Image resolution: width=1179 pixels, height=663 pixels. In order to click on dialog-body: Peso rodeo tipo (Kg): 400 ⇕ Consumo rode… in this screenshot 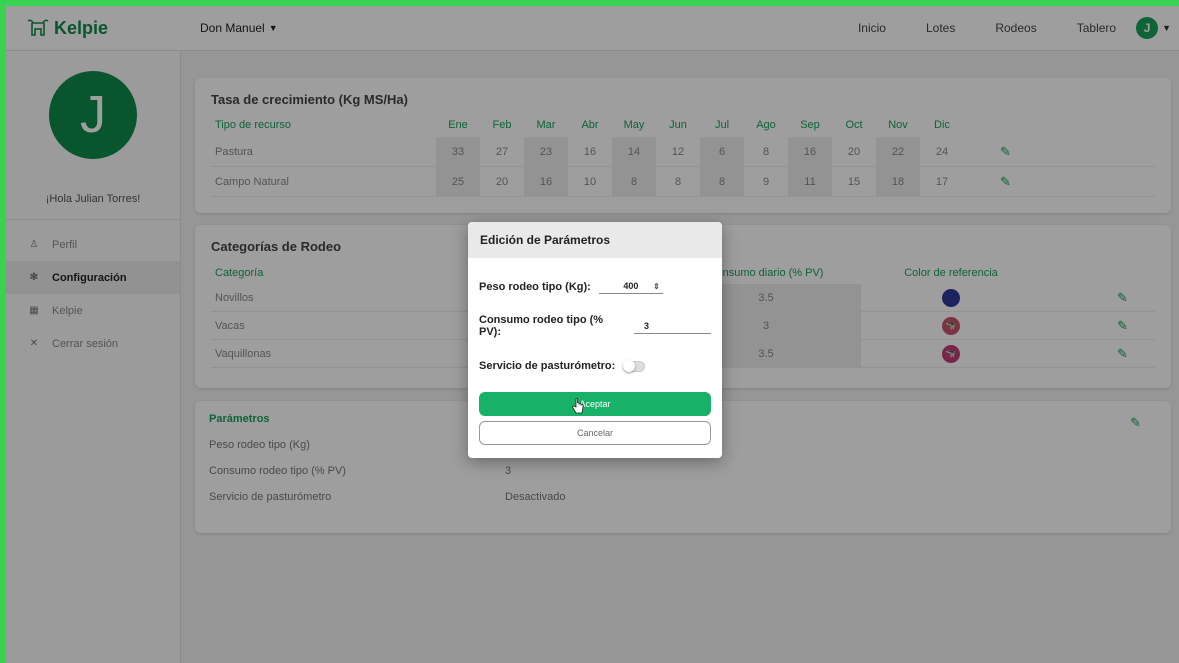, I will do `click(595, 362)`.